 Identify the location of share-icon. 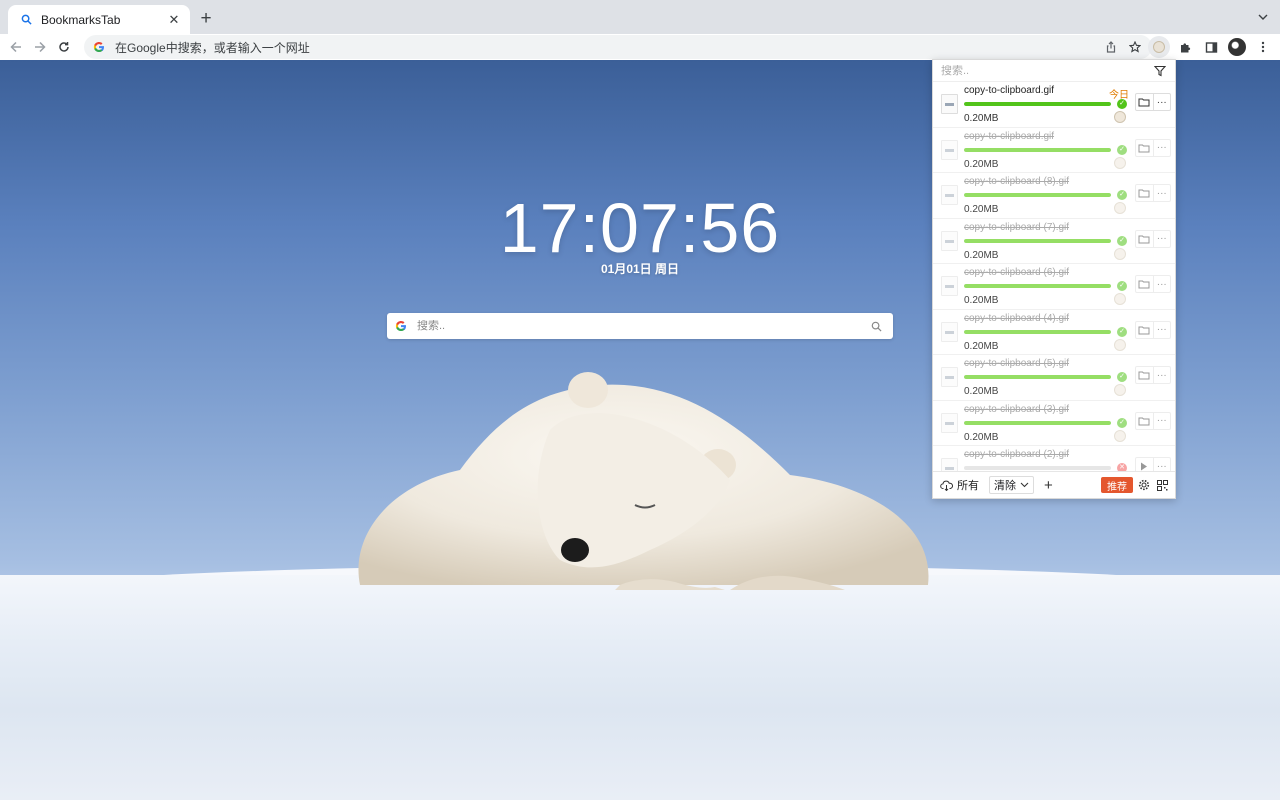
(1111, 47).